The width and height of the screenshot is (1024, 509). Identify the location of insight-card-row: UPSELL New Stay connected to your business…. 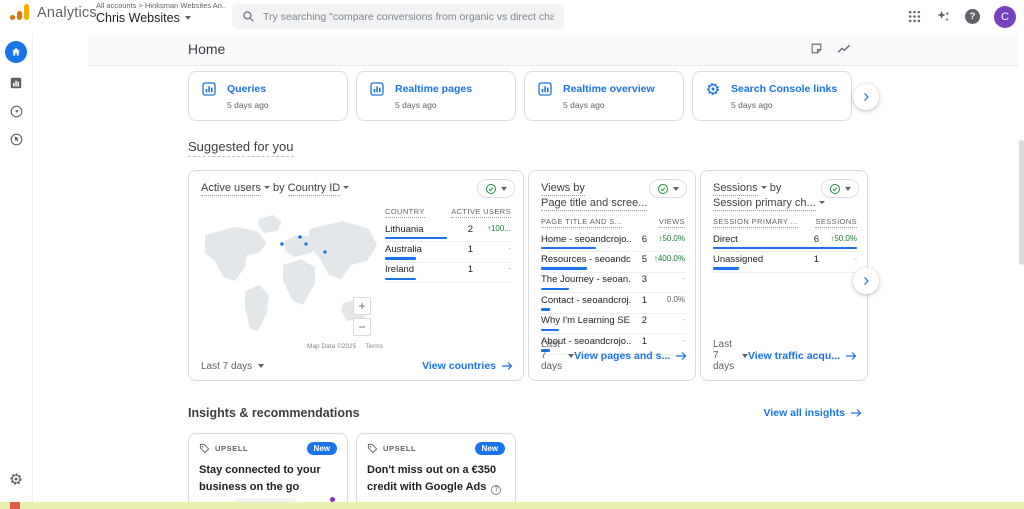
(352, 470).